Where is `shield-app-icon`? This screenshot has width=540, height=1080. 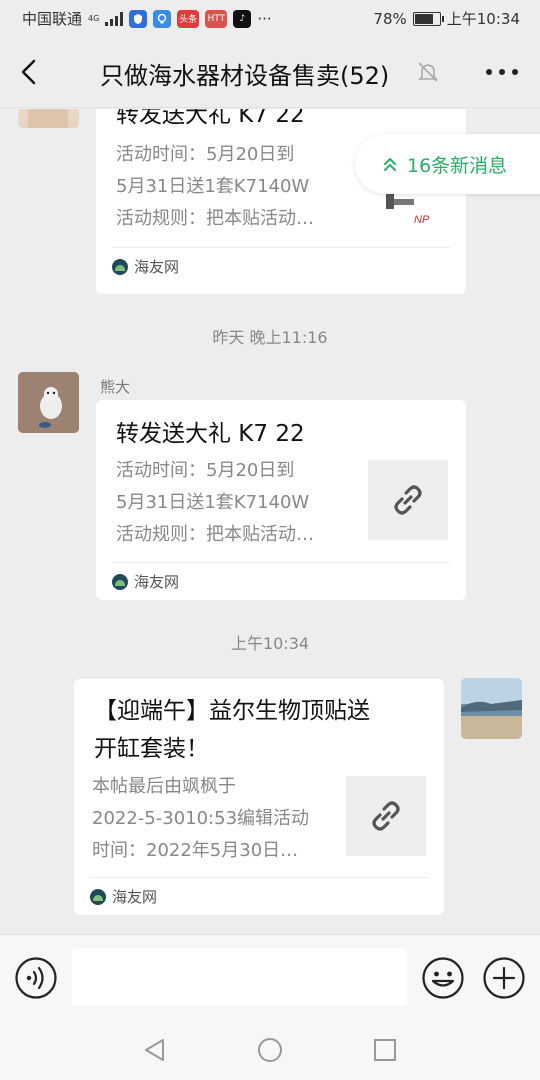
shield-app-icon is located at coordinates (138, 18).